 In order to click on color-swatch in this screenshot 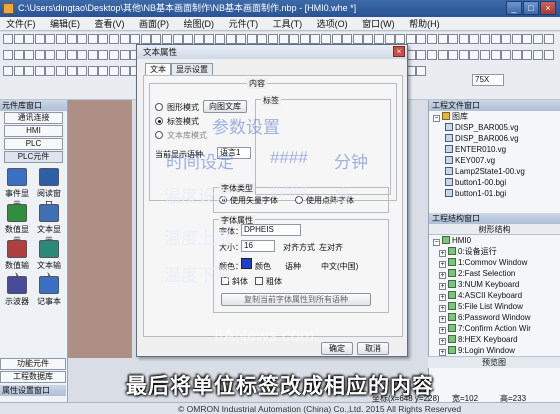, I will do `click(246, 263)`.